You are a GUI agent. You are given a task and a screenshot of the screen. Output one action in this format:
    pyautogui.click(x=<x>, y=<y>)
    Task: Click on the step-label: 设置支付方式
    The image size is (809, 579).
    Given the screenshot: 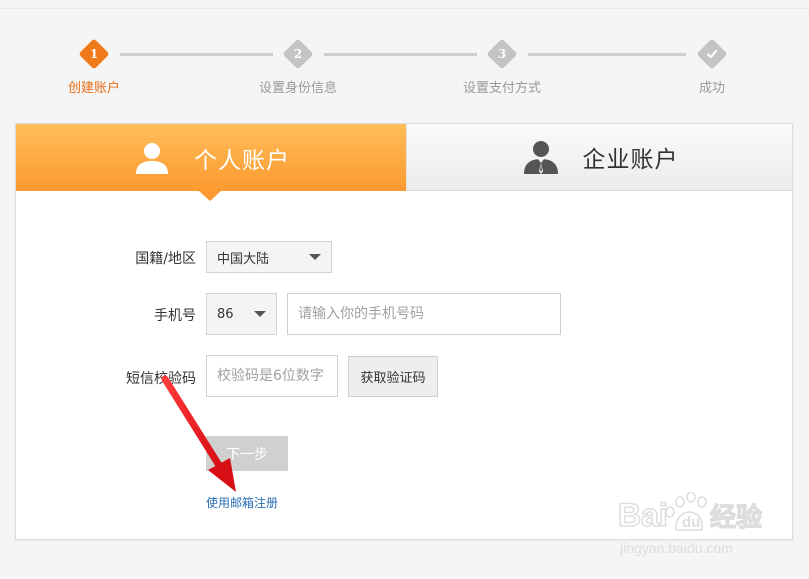 What is the action you would take?
    pyautogui.click(x=501, y=88)
    